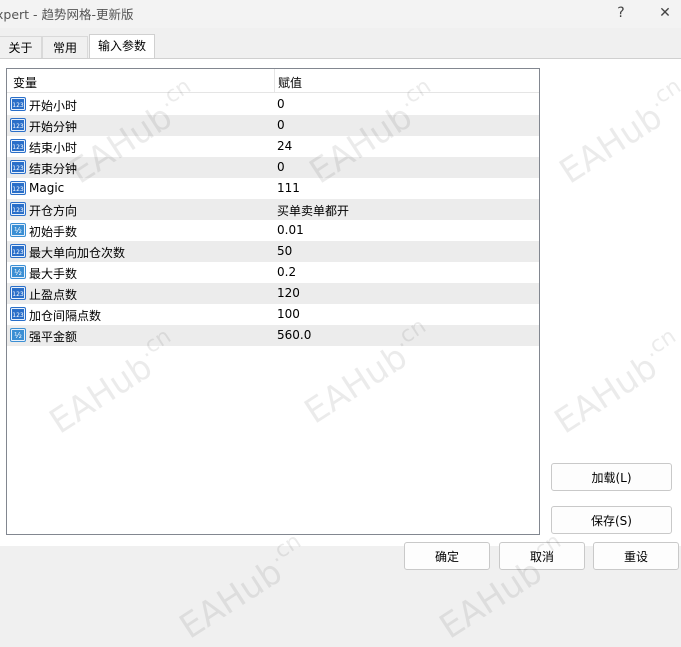 The width and height of the screenshot is (681, 647). What do you see at coordinates (53, 106) in the screenshot?
I see `parameter-name: 开始小时` at bounding box center [53, 106].